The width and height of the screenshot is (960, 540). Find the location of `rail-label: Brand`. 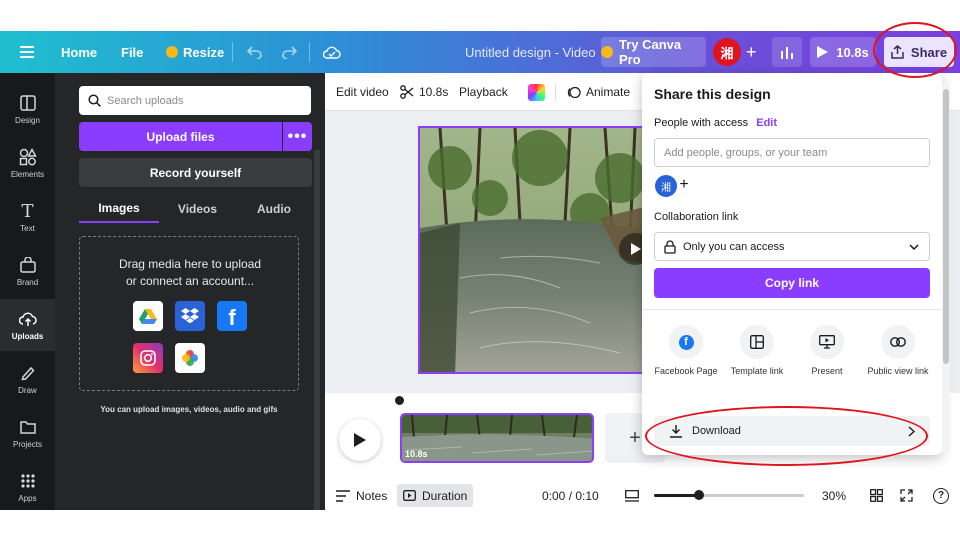

rail-label: Brand is located at coordinates (27, 282).